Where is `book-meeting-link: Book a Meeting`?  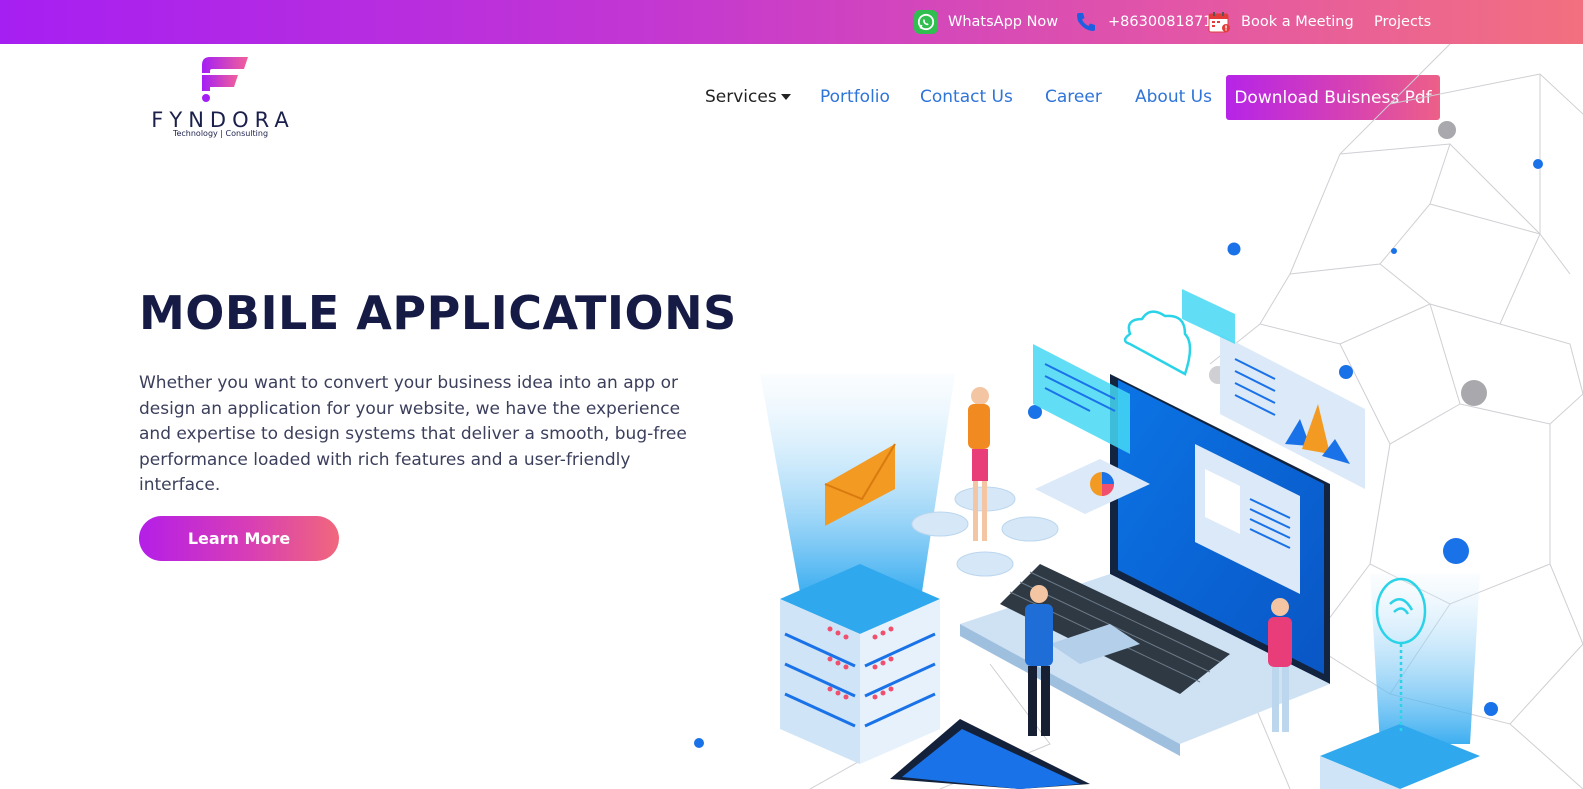
book-meeting-link: Book a Meeting is located at coordinates (1280, 22).